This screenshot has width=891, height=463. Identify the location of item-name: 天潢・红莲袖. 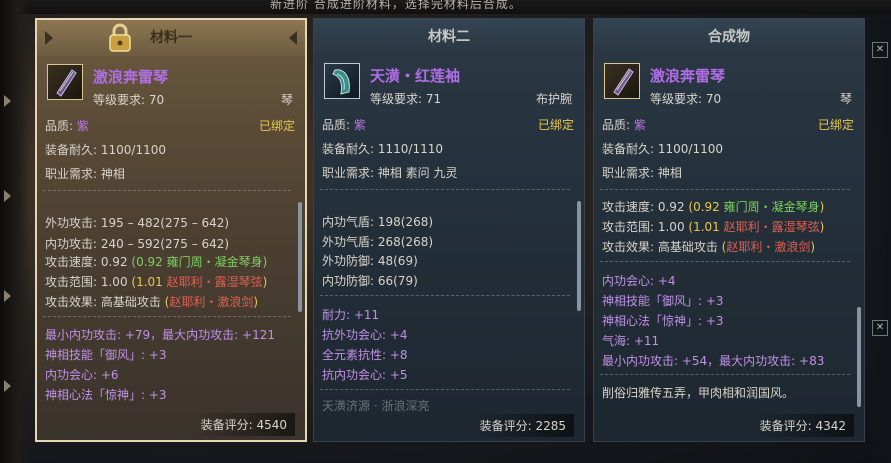
(415, 76).